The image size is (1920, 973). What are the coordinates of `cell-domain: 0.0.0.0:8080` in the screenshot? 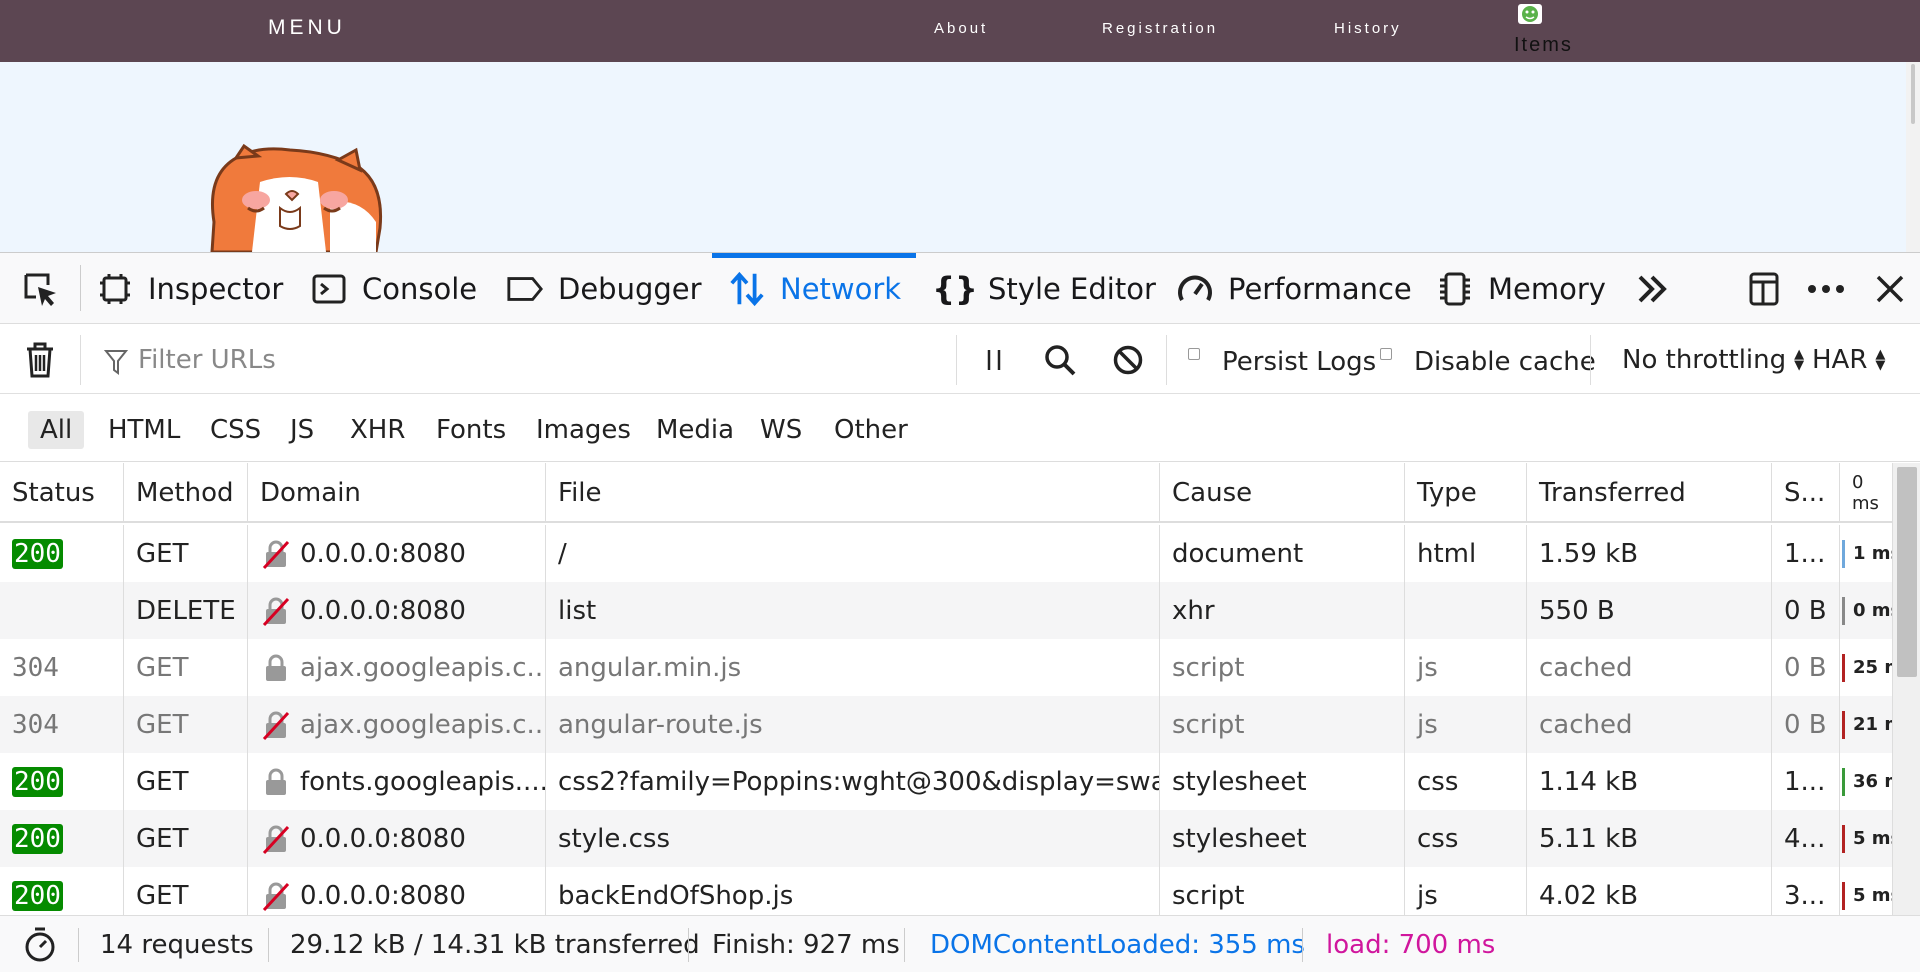 It's located at (397, 838).